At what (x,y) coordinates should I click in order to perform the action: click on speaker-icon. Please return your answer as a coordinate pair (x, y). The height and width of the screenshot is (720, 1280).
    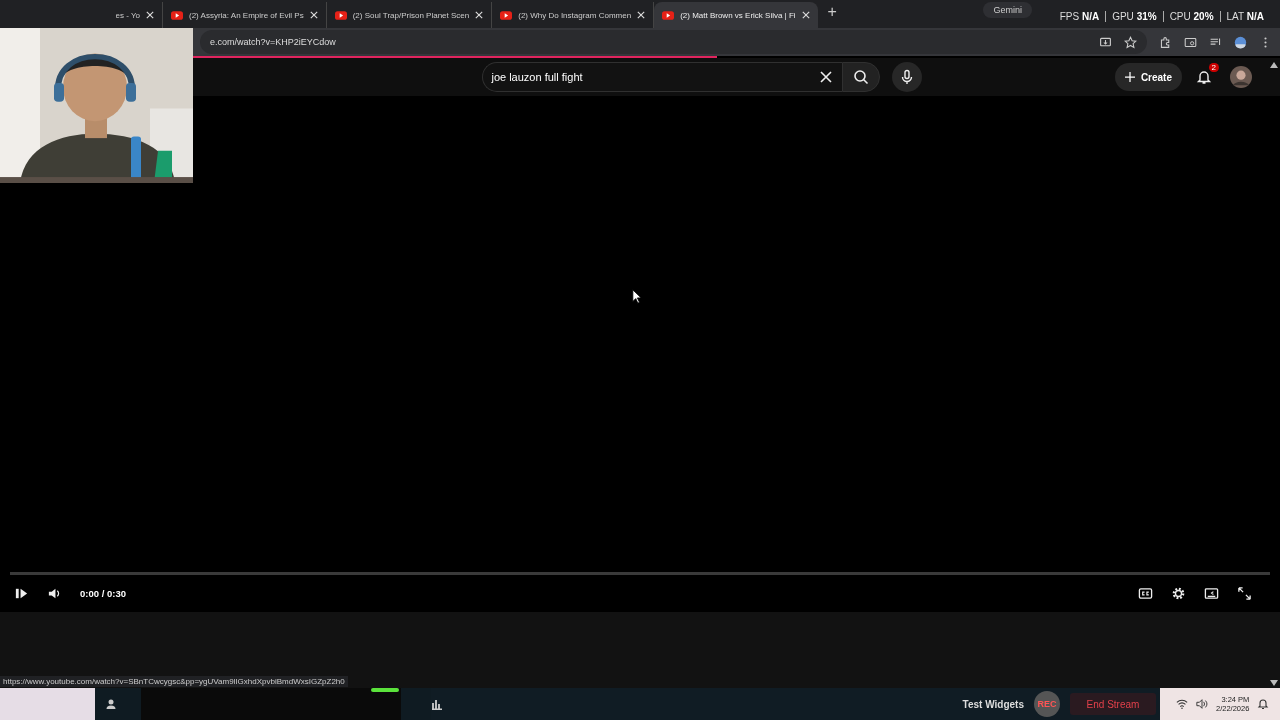
    Looking at the image, I should click on (1202, 704).